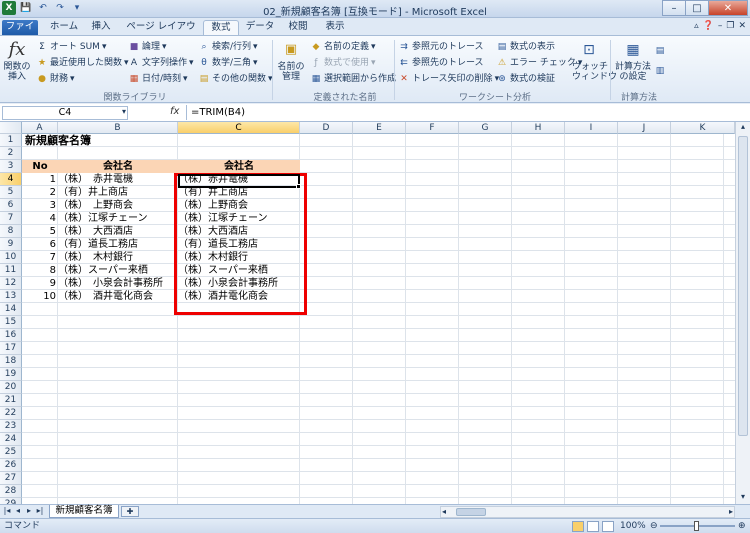 This screenshot has width=750, height=533. What do you see at coordinates (703, 128) in the screenshot?
I see `column-header-k: K` at bounding box center [703, 128].